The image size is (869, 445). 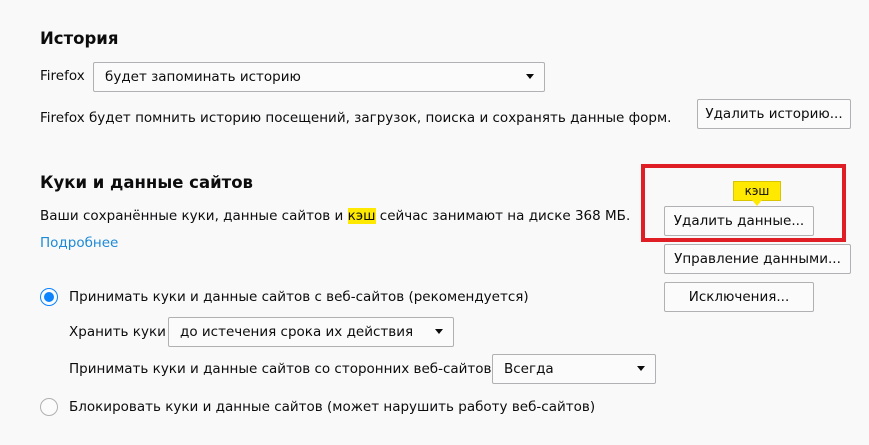 I want to click on third-party-value: Всегда, so click(x=529, y=369).